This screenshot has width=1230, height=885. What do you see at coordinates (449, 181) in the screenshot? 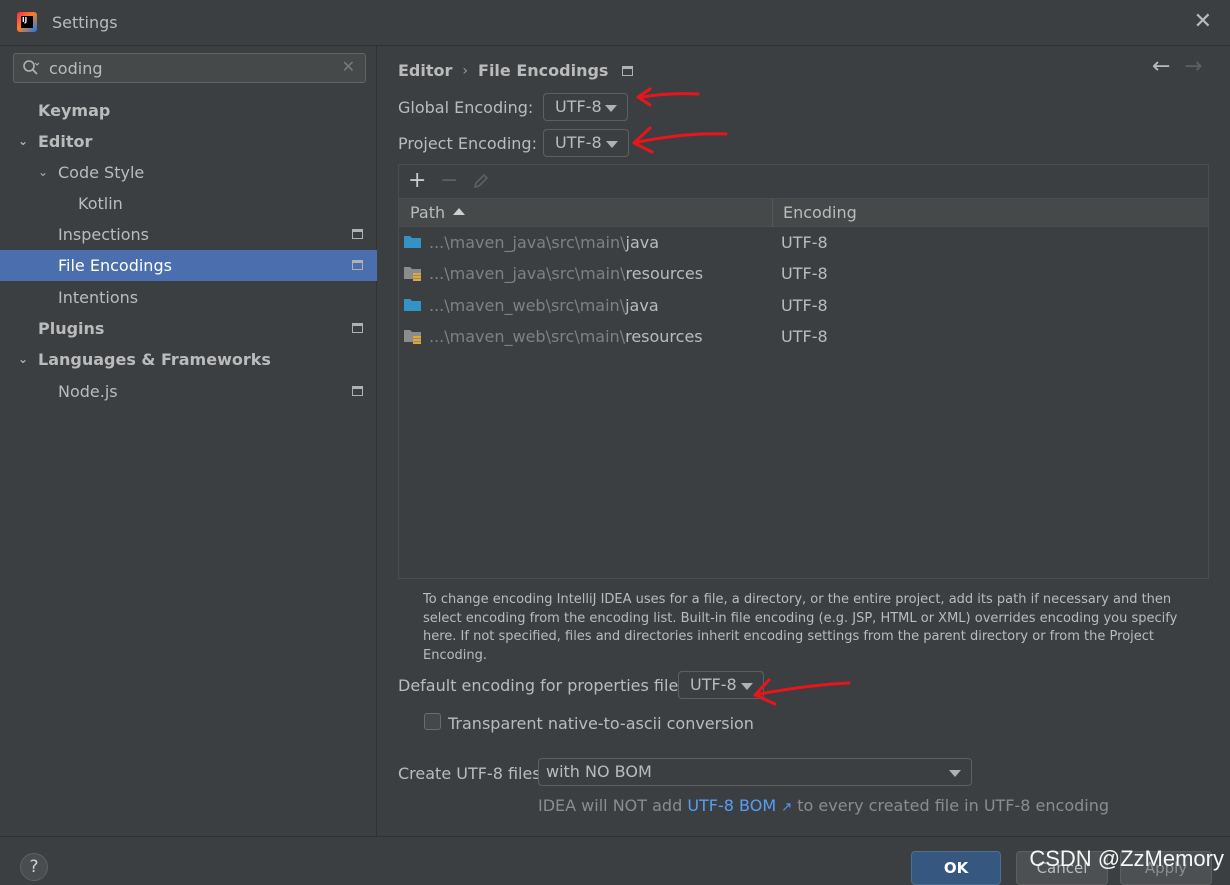
I see `remove-icon: −` at bounding box center [449, 181].